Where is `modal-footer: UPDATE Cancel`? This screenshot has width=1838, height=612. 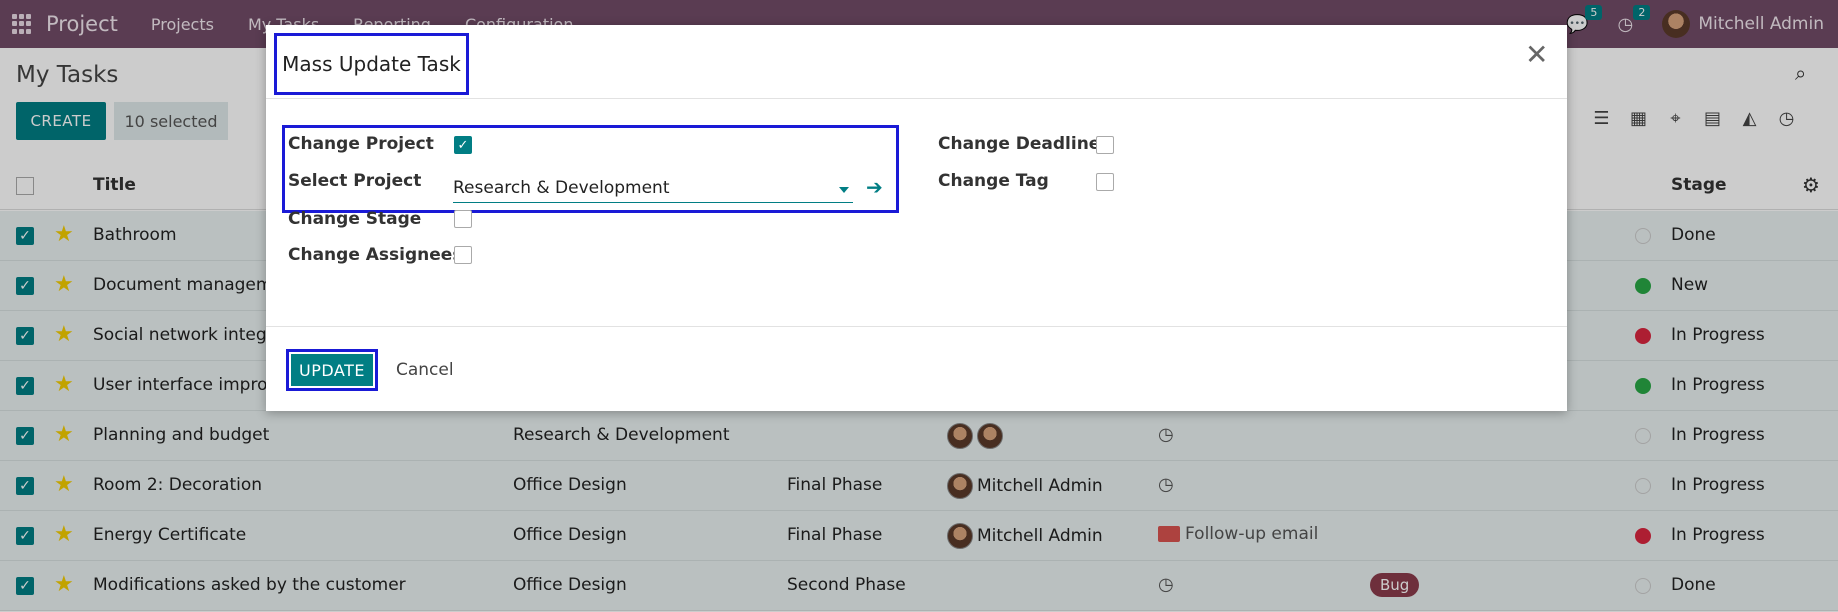 modal-footer: UPDATE Cancel is located at coordinates (916, 368).